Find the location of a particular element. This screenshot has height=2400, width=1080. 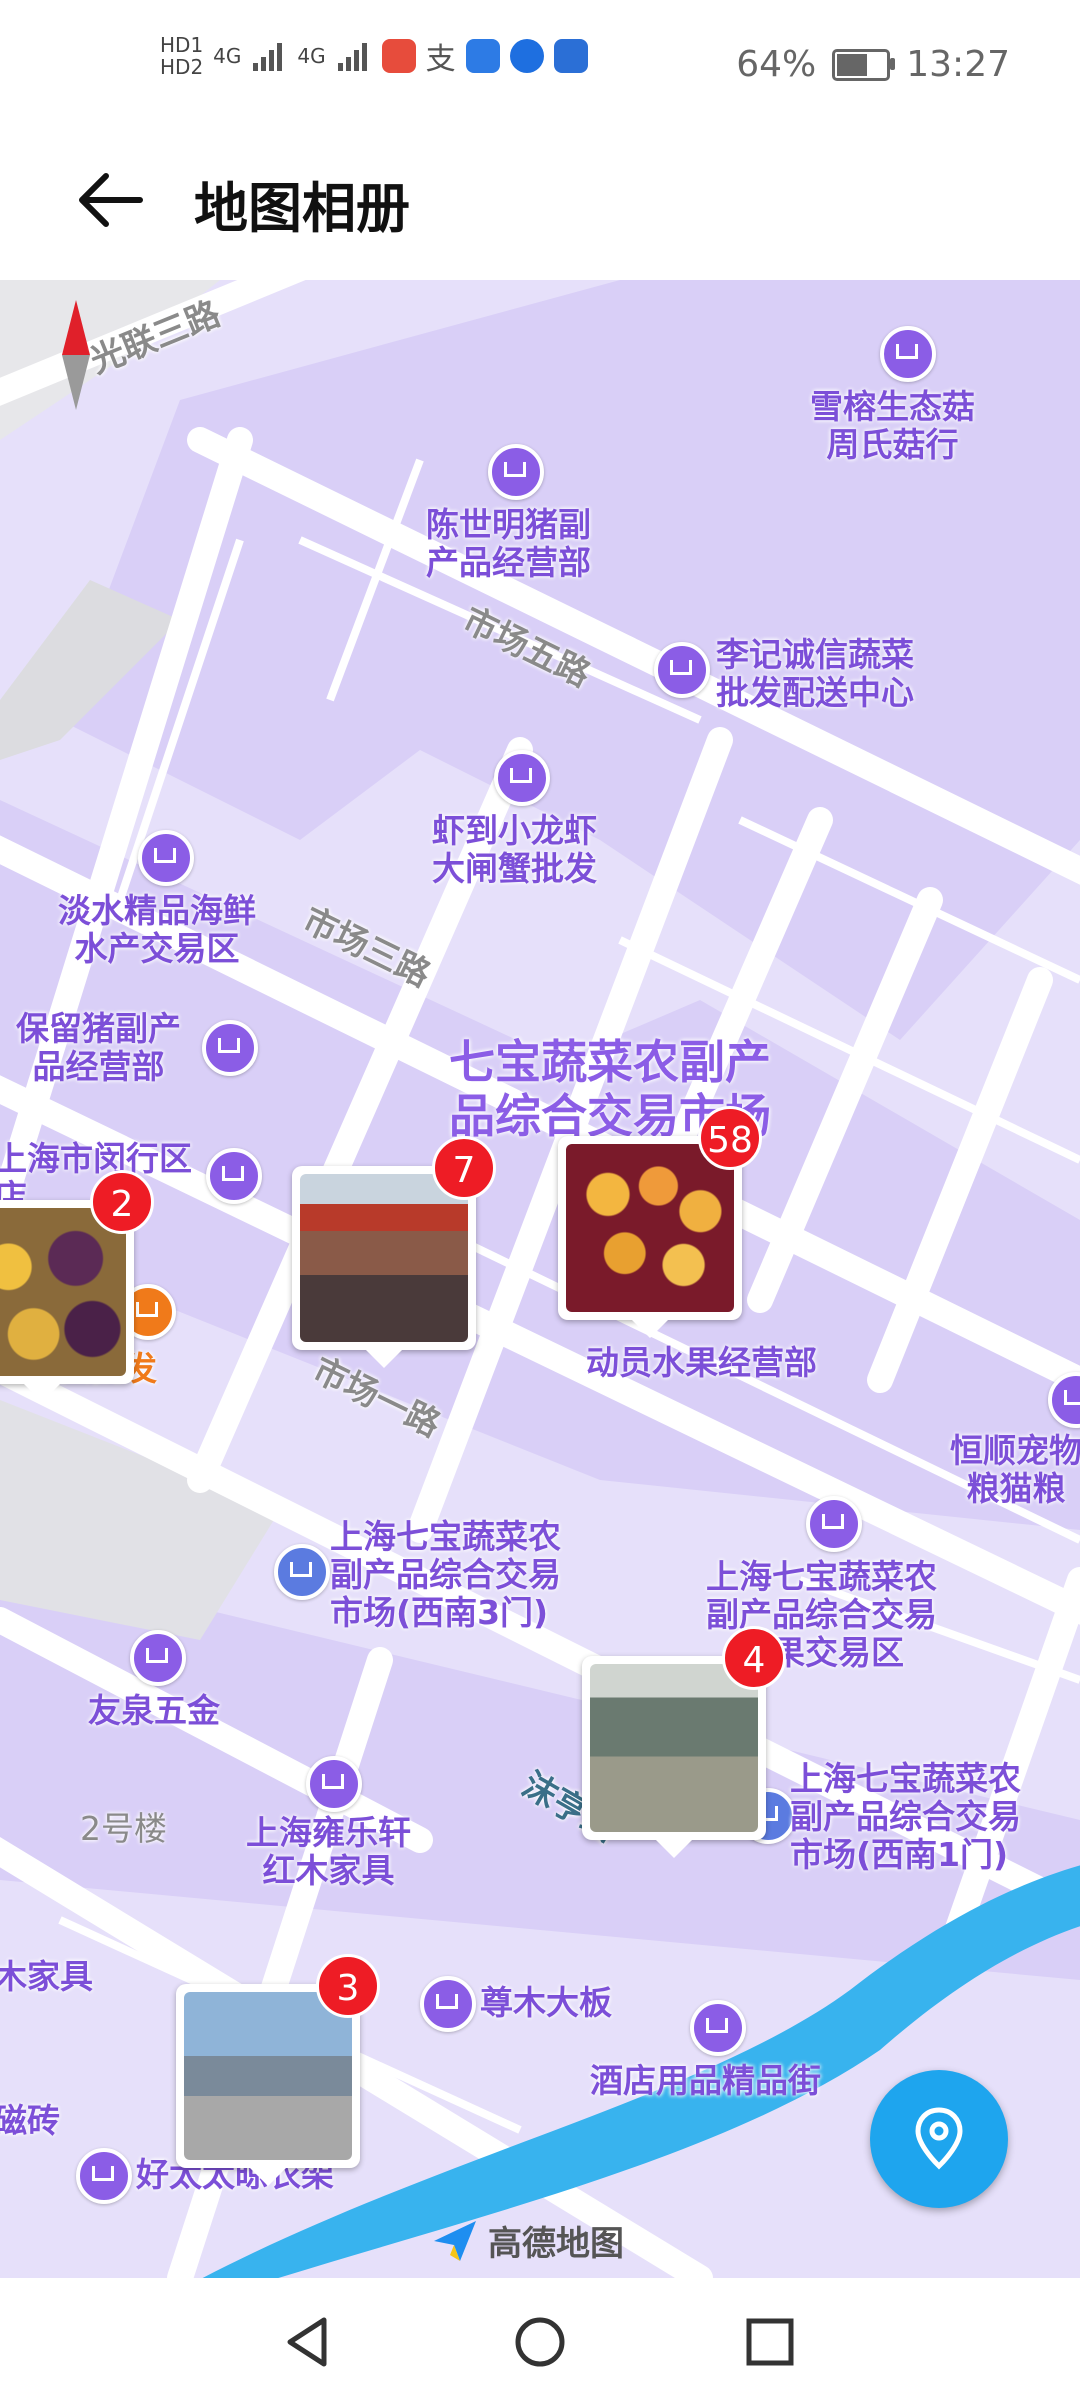

nav-back-icon is located at coordinates (308, 2342).